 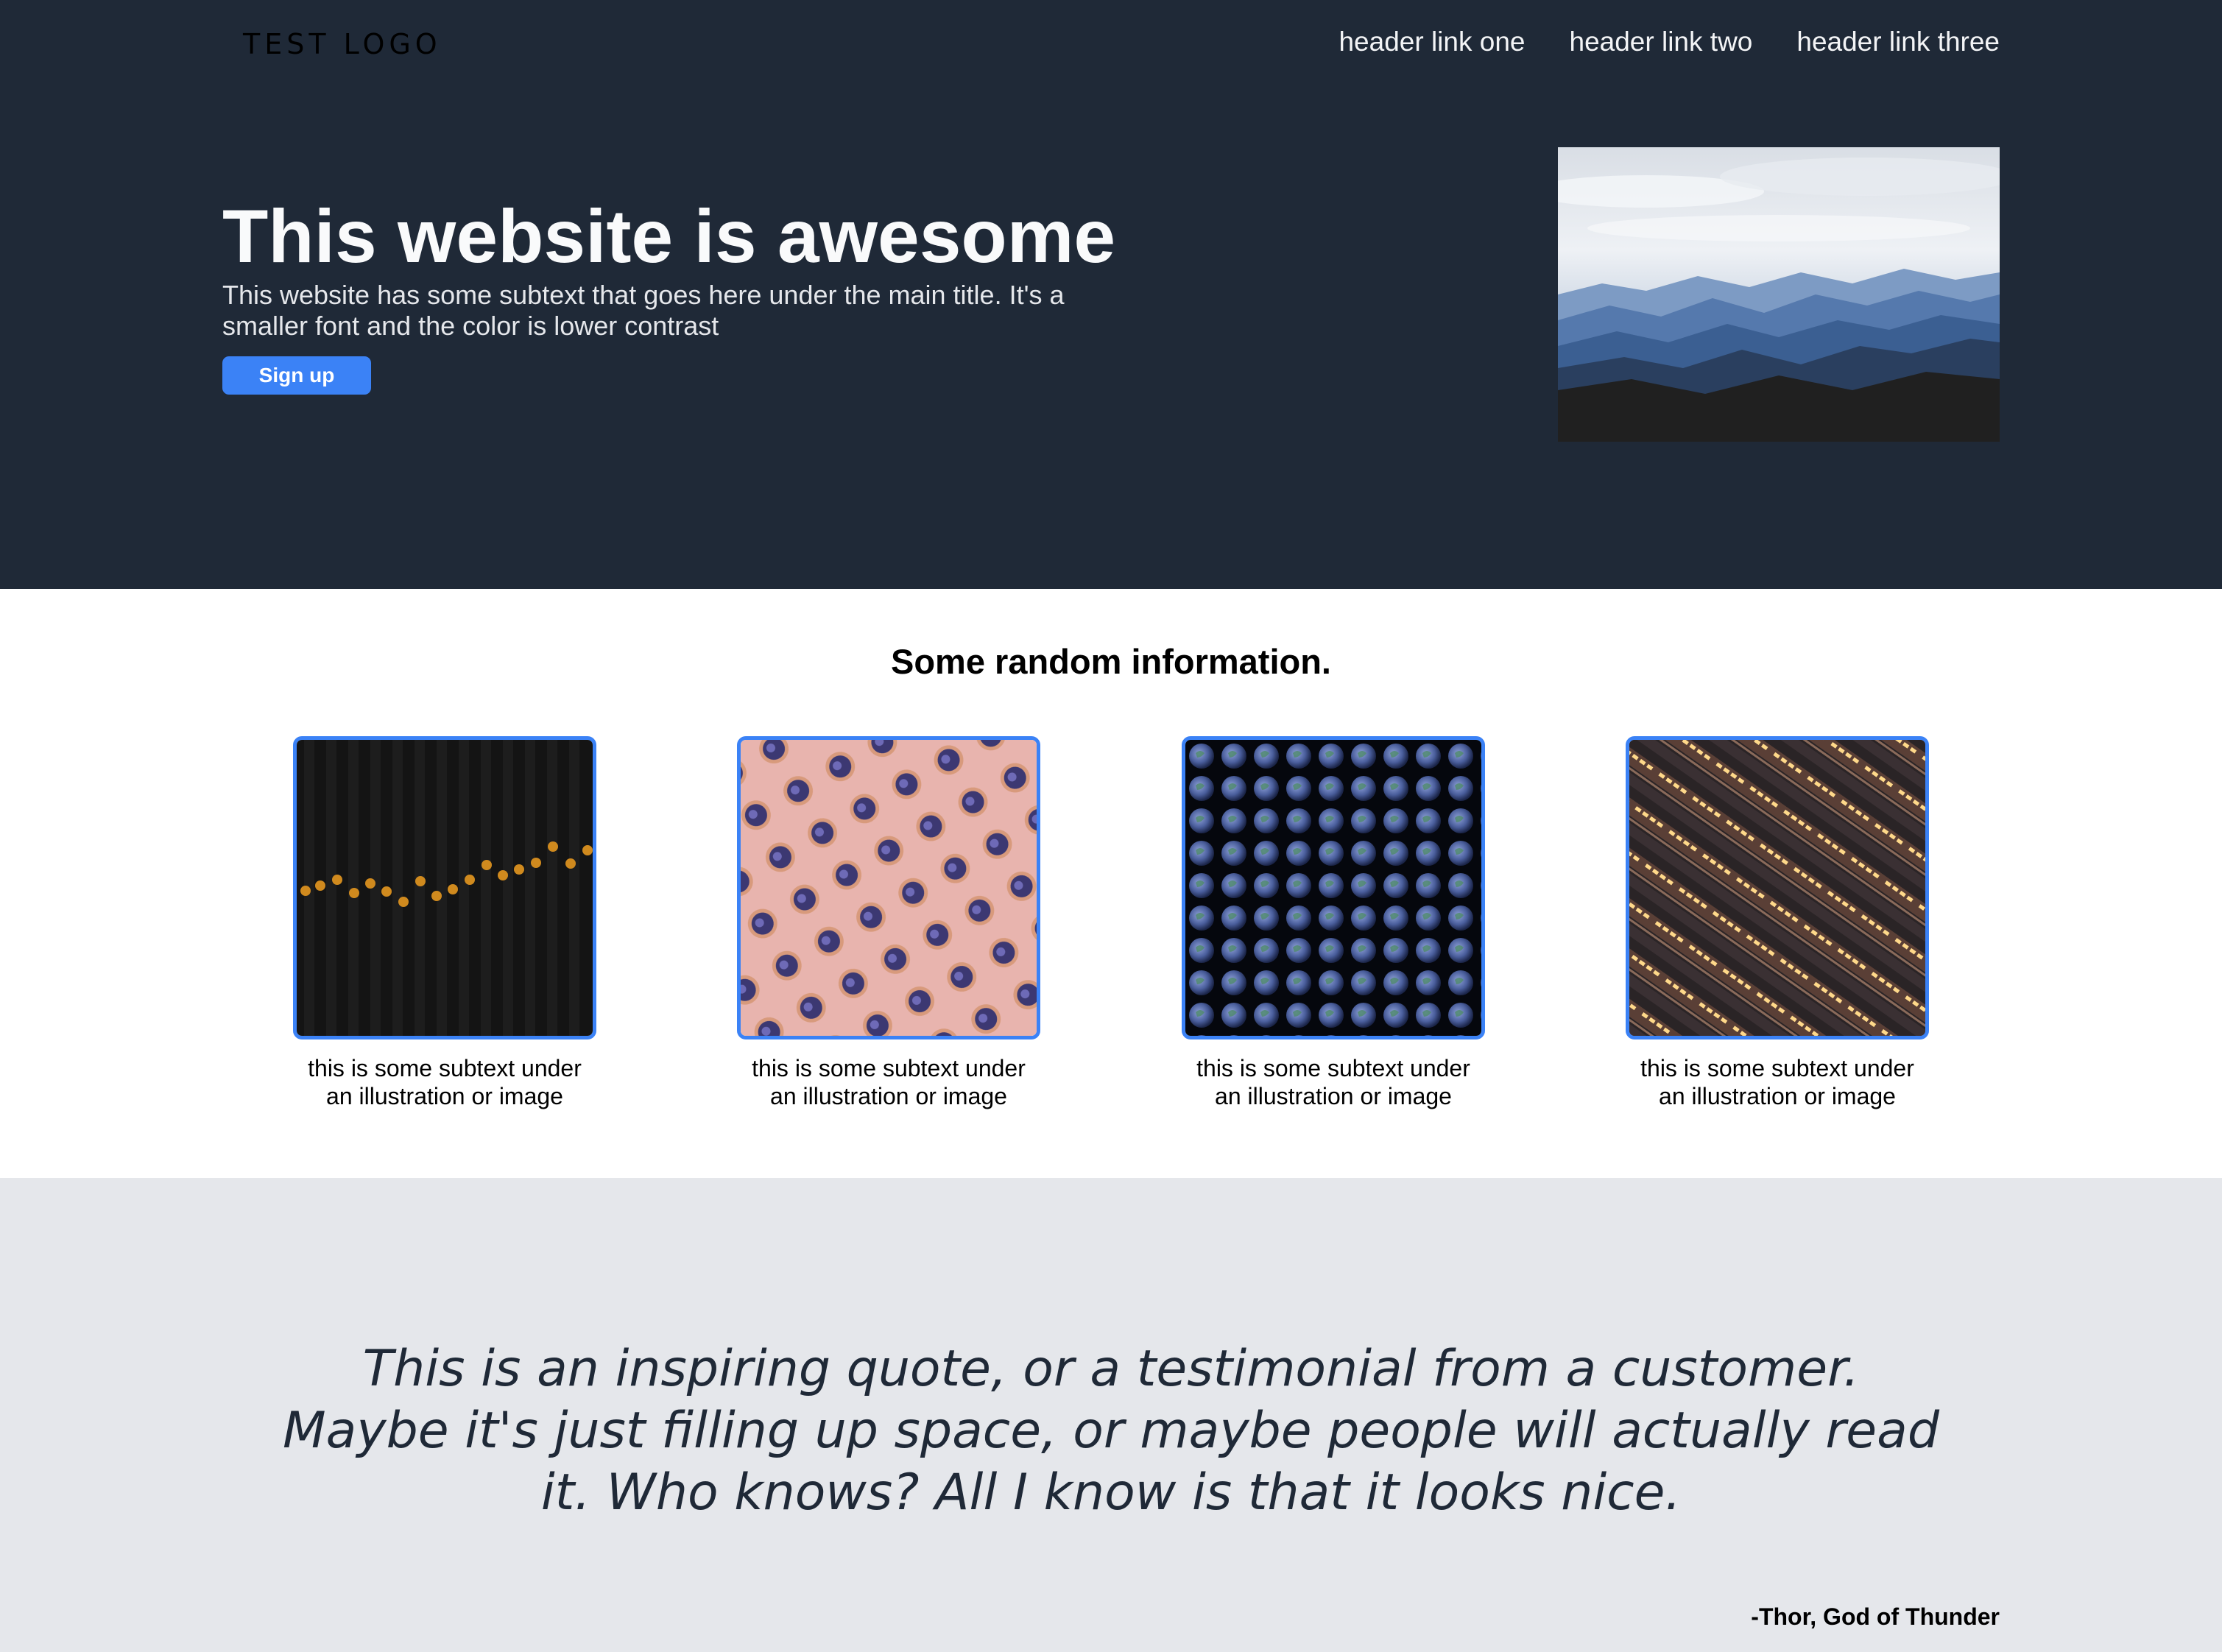 What do you see at coordinates (1875, 1616) in the screenshot?
I see `quote-author: -Thor, God of Thunder` at bounding box center [1875, 1616].